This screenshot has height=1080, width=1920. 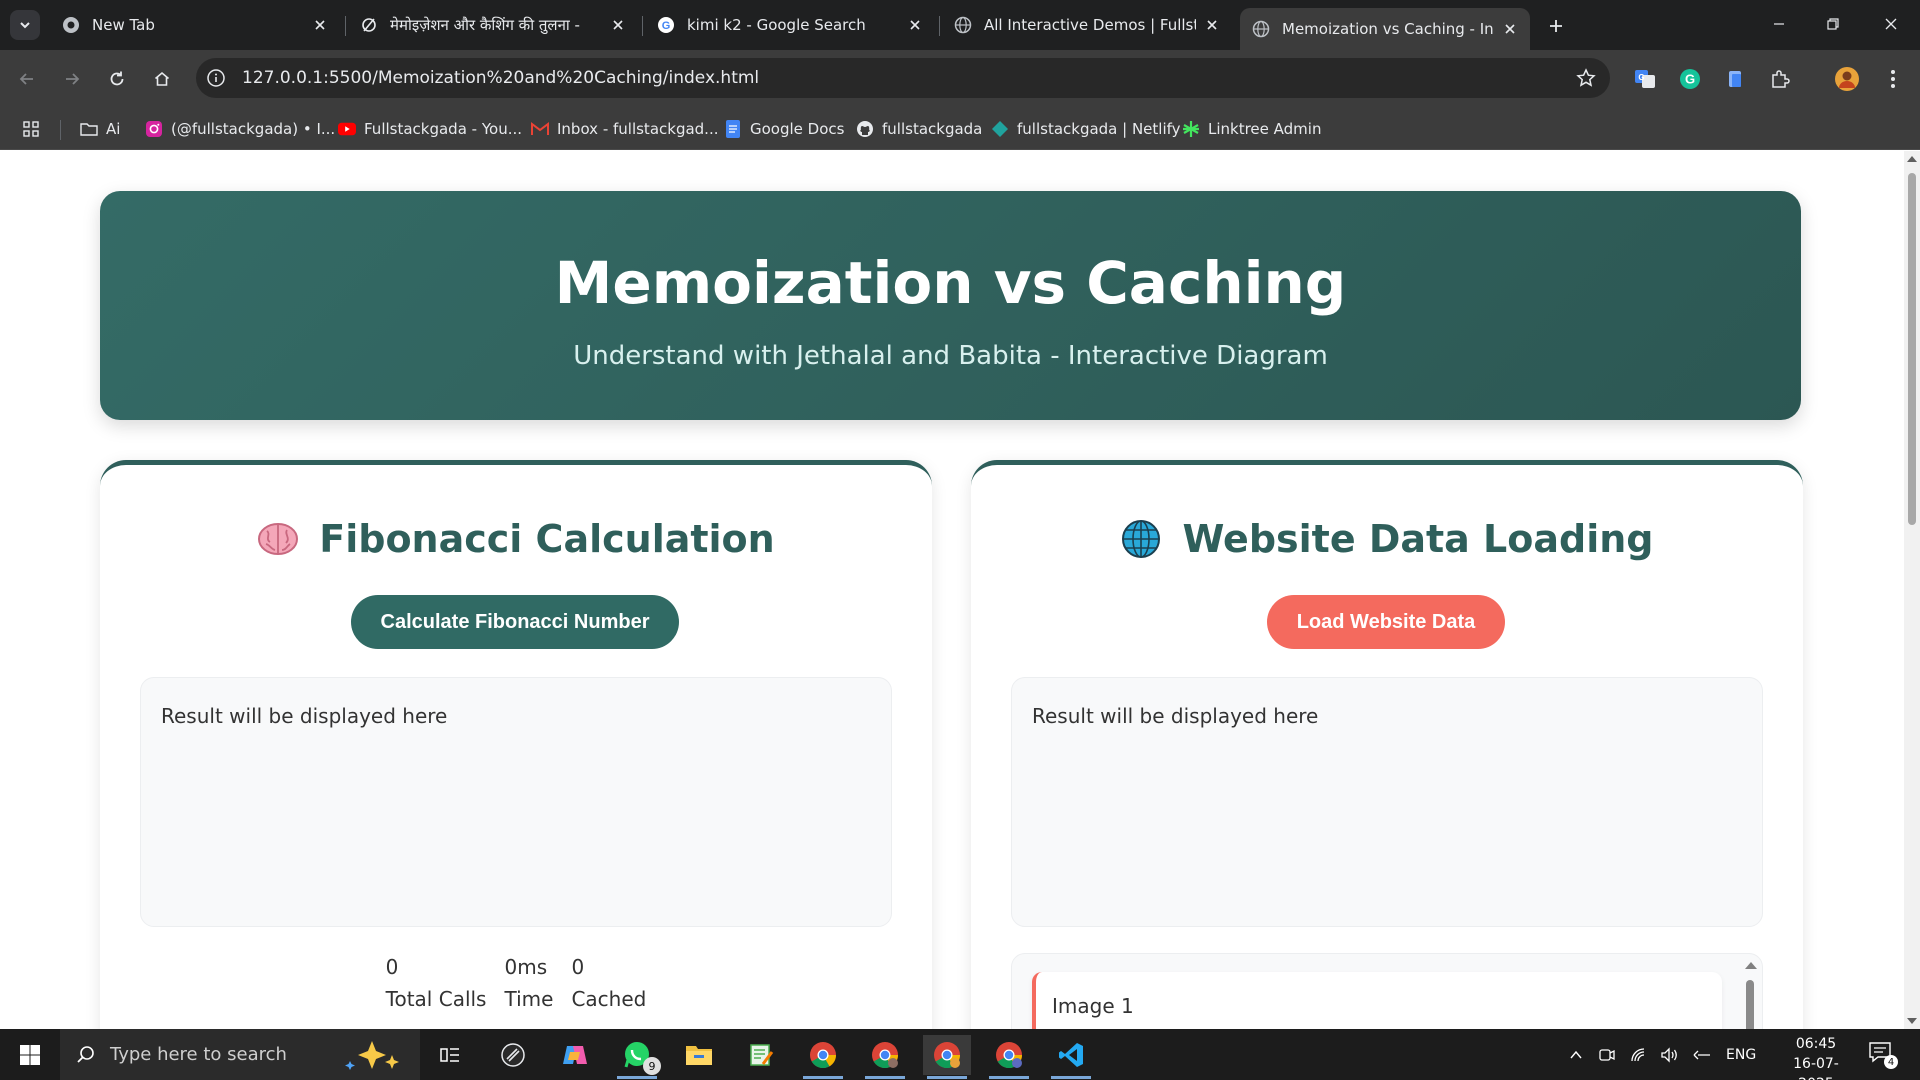 I want to click on clipboard-extension-icon, so click(x=1735, y=79).